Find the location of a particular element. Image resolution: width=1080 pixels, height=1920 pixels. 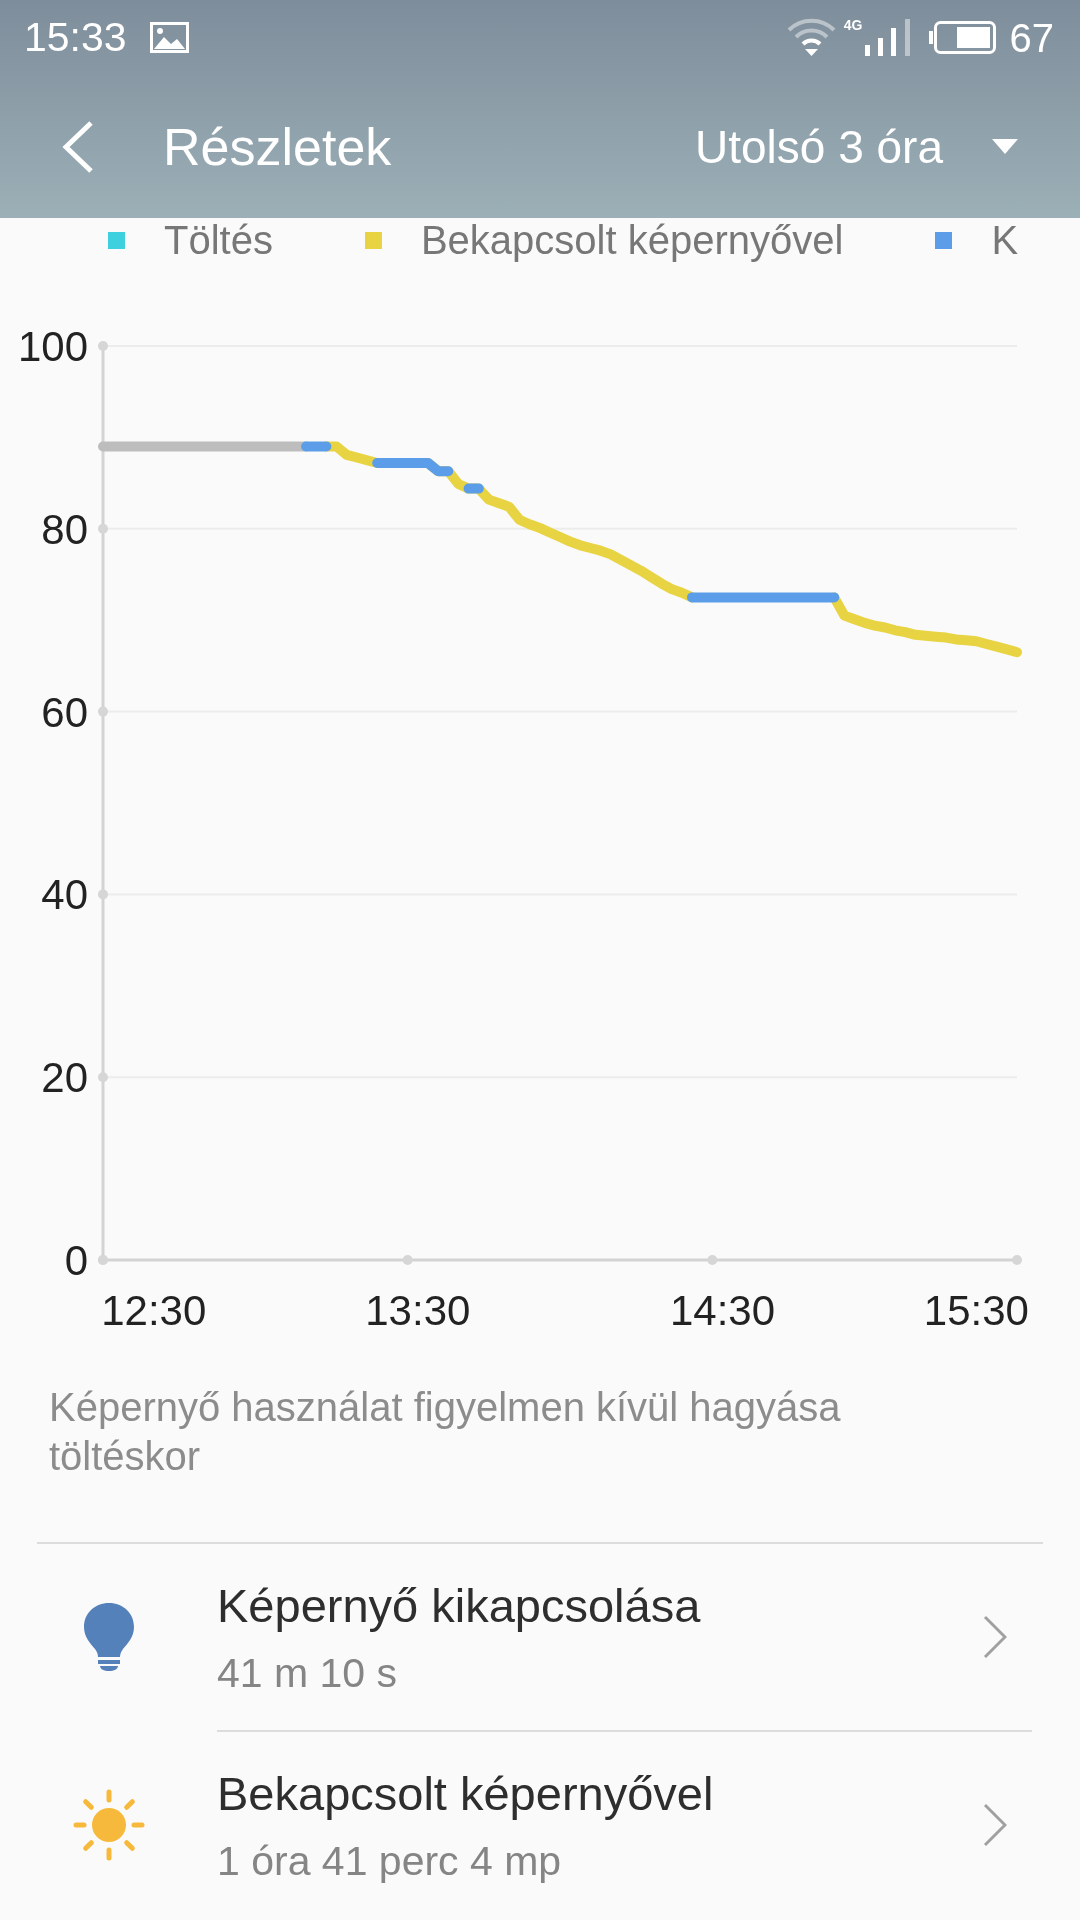

page-title: Részletek is located at coordinates (277, 146).